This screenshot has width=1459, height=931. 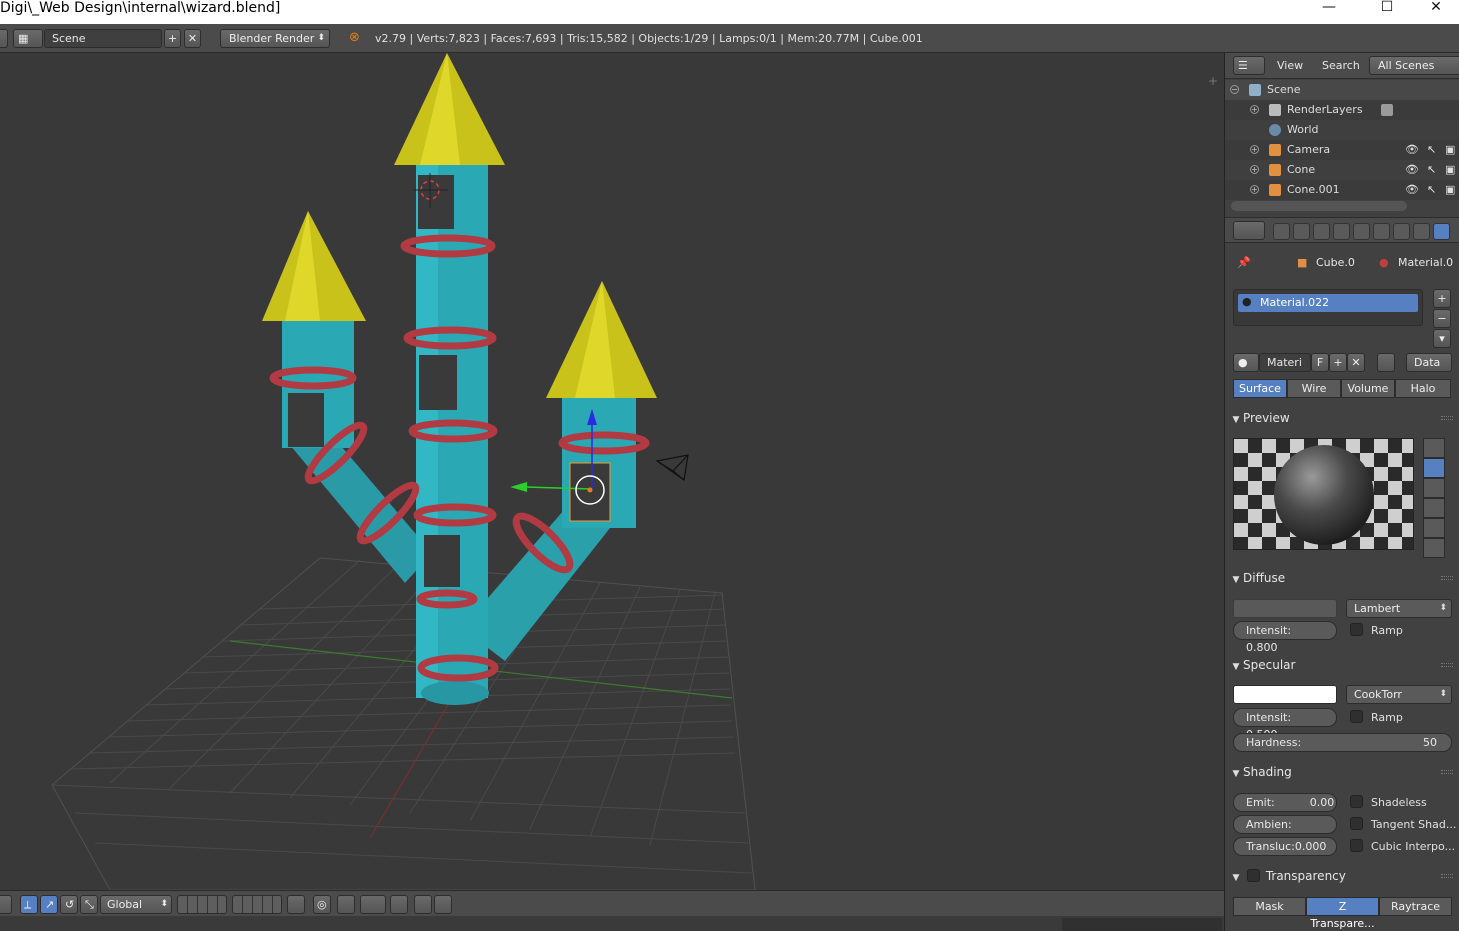 What do you see at coordinates (1328, 303) in the screenshot?
I see `material-slot-row: ● Material.022` at bounding box center [1328, 303].